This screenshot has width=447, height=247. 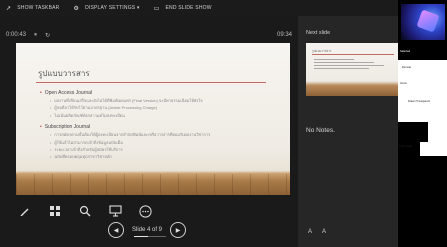 I want to click on slide-title-divider, so click(x=151, y=82).